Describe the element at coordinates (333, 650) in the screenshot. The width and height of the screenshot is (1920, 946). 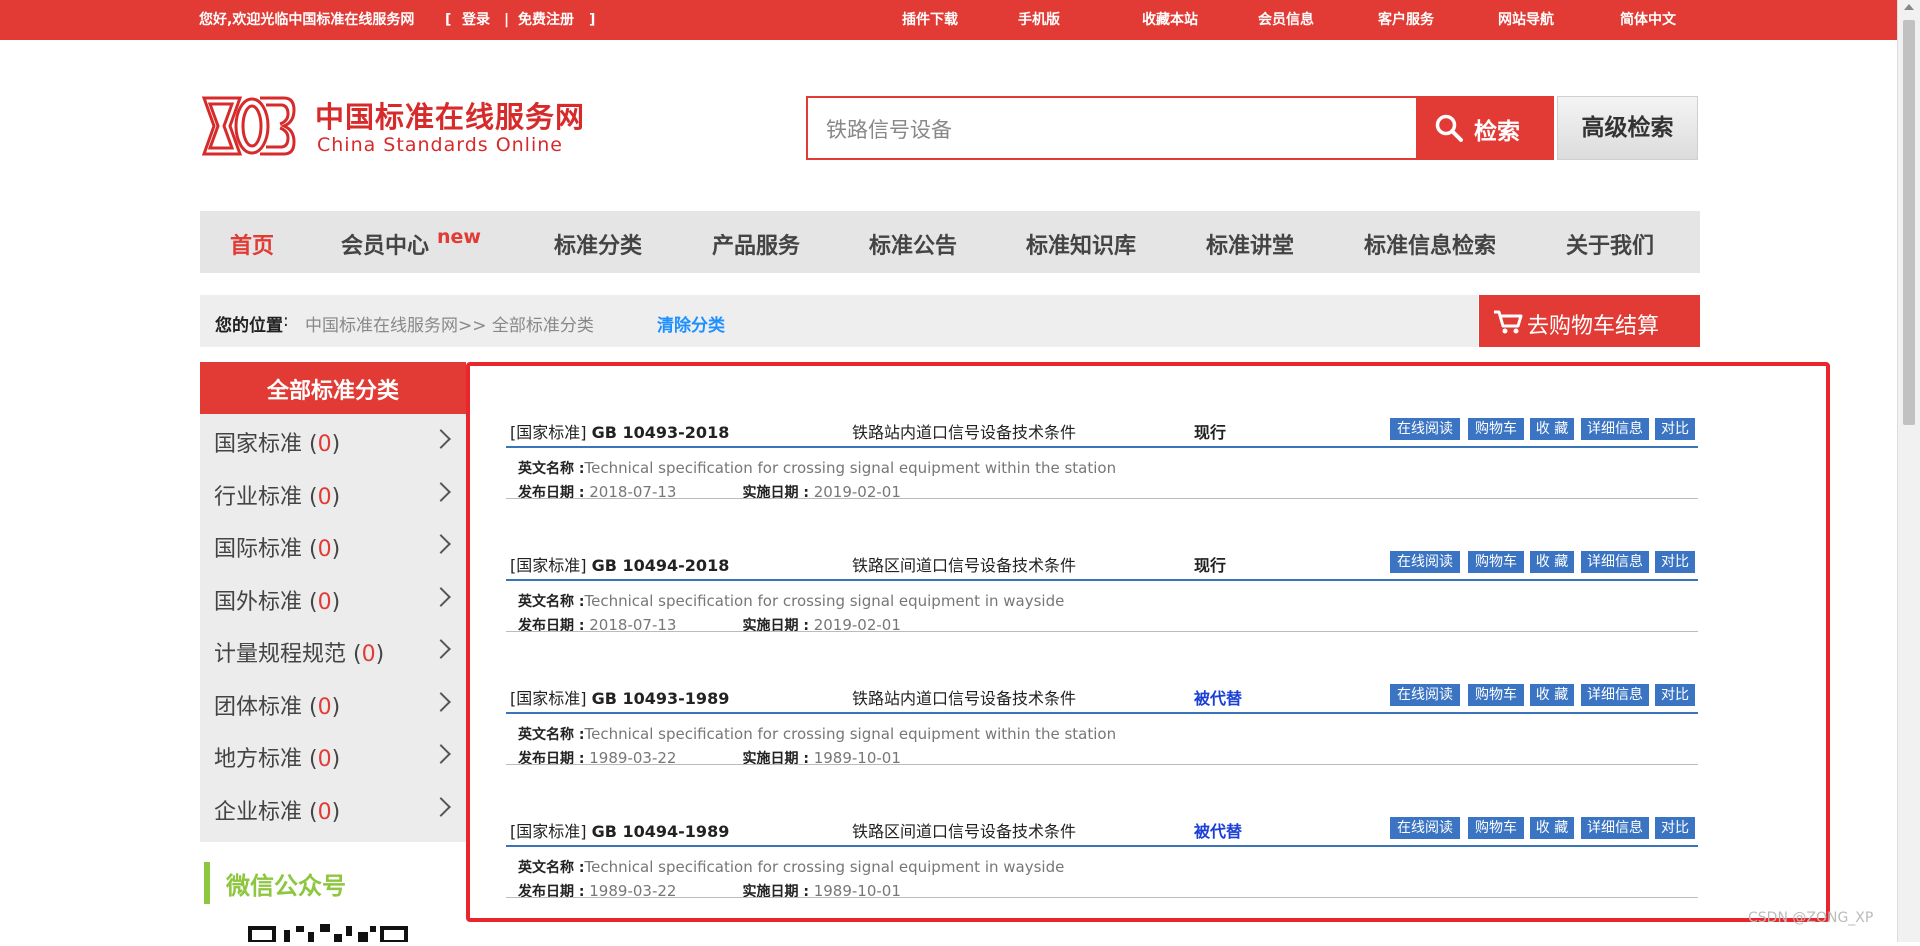
I see `sidebar-category-item: 计量规程规范 (0)` at that location.